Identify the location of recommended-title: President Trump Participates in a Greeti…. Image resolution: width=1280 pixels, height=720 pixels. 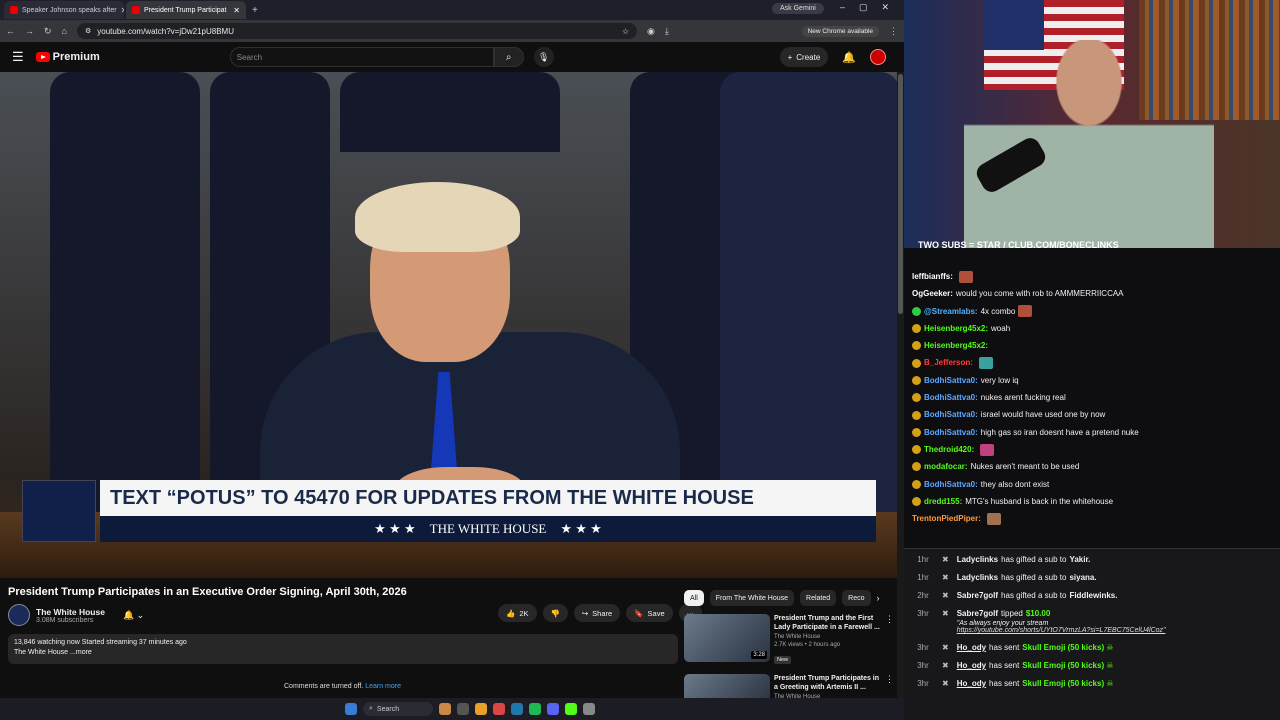
(827, 683).